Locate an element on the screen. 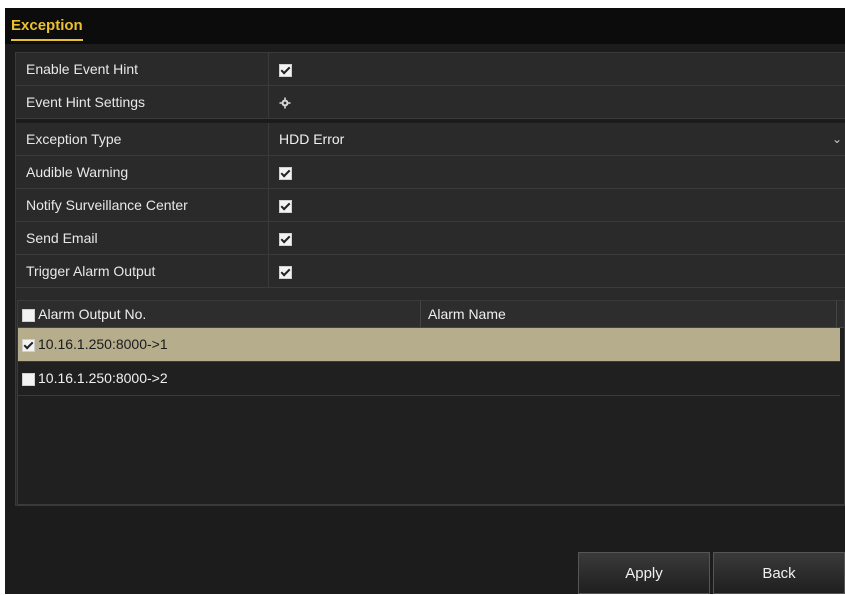 The height and width of the screenshot is (595, 845). table-header: Alarm Output No. Alarm Name is located at coordinates (431, 314).